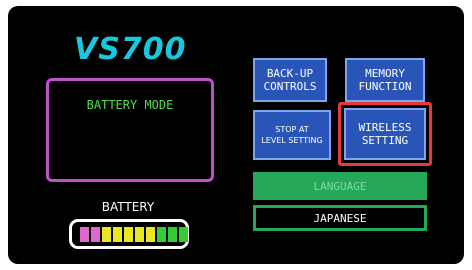 The height and width of the screenshot is (270, 472). I want to click on wireless-setting-label-line1: WIRELESS, so click(385, 127).